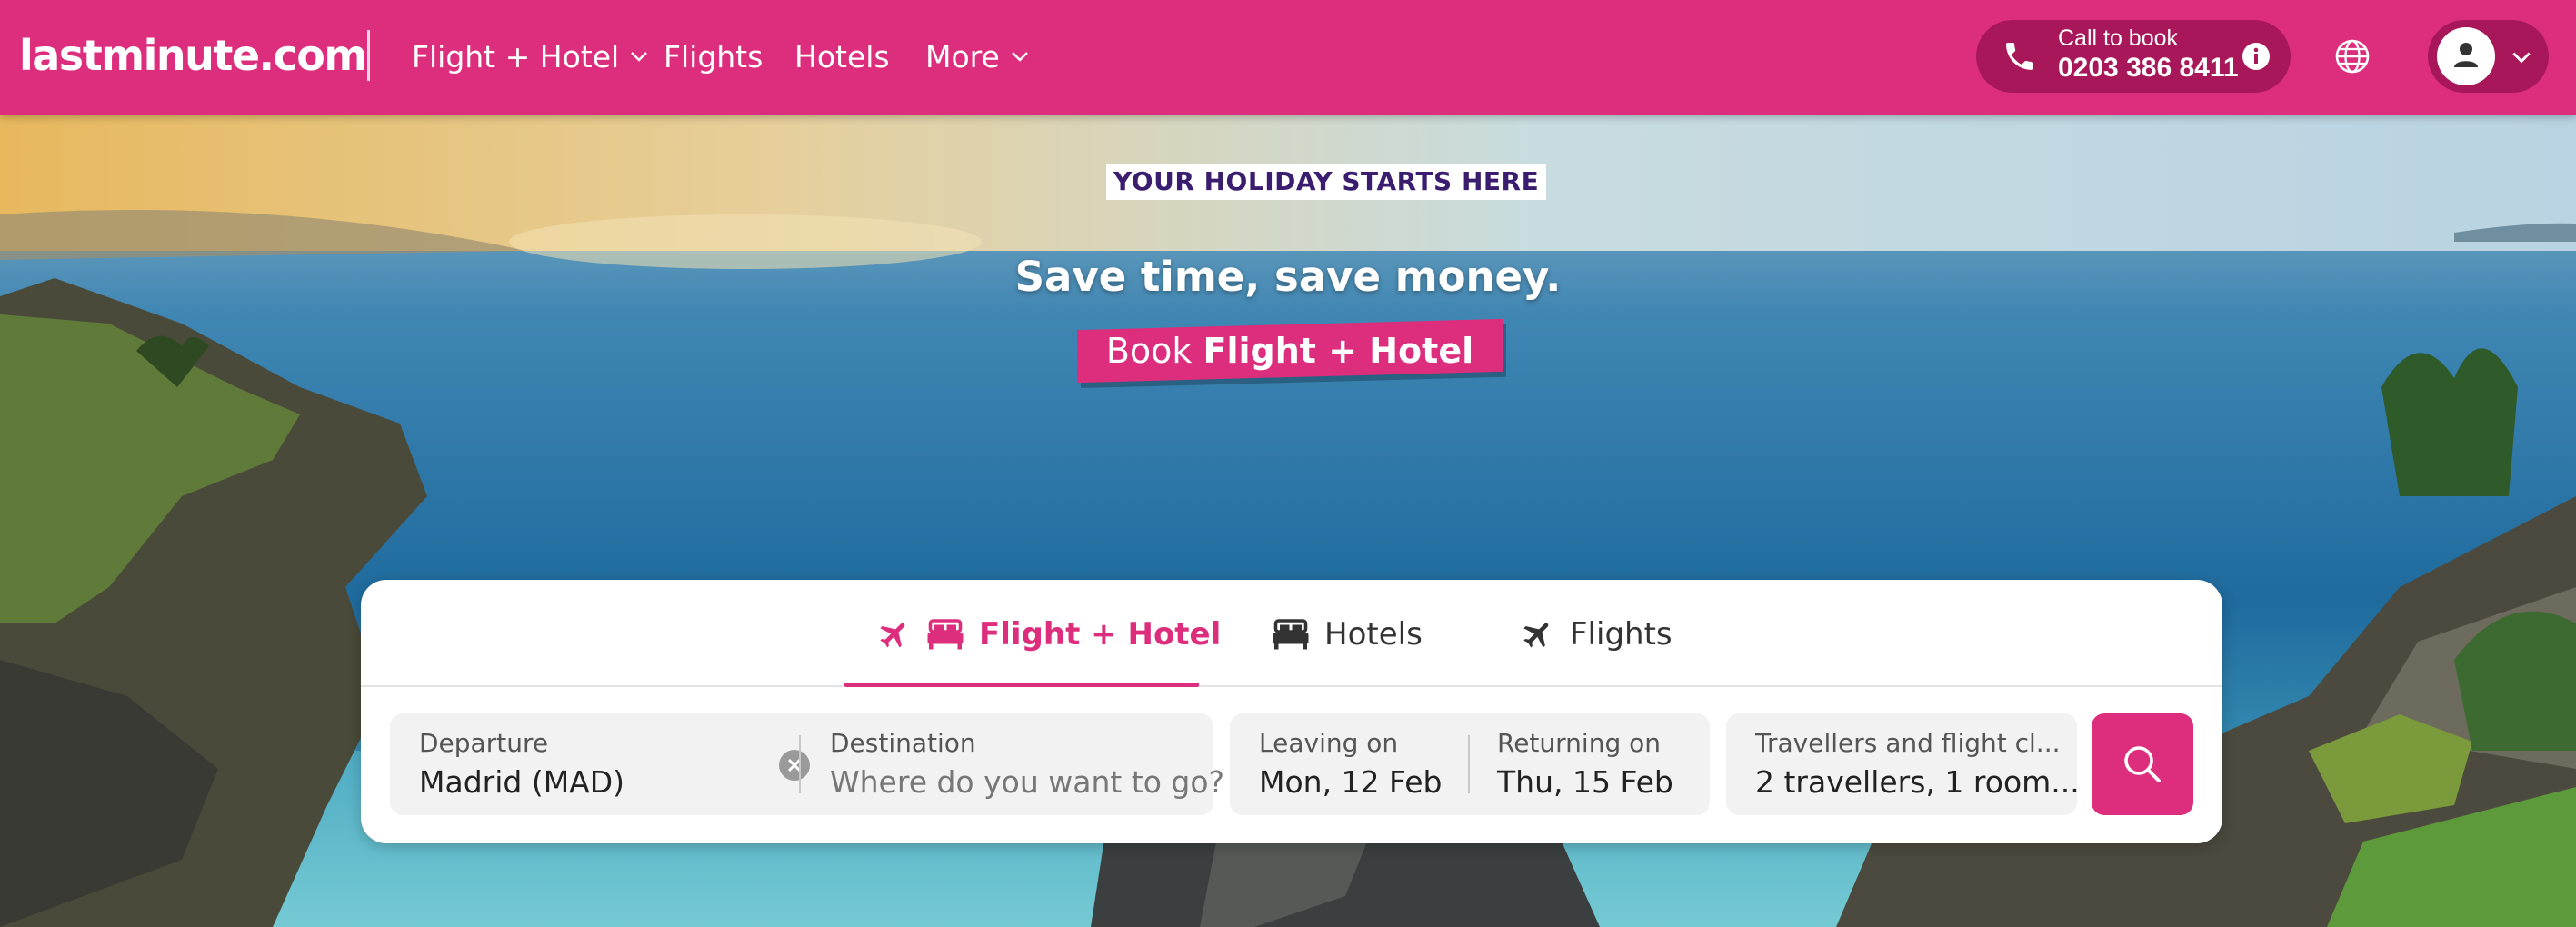 The image size is (2576, 927). What do you see at coordinates (1351, 782) in the screenshot?
I see `leaving-value: Mon, 12 Feb` at bounding box center [1351, 782].